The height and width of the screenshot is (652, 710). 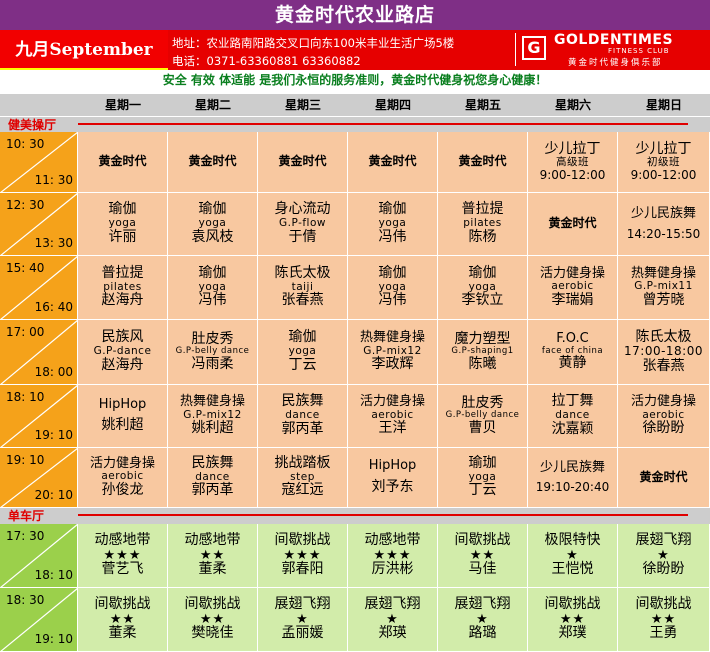 What do you see at coordinates (614, 40) in the screenshot?
I see `brand-name: GOLDENTIMES` at bounding box center [614, 40].